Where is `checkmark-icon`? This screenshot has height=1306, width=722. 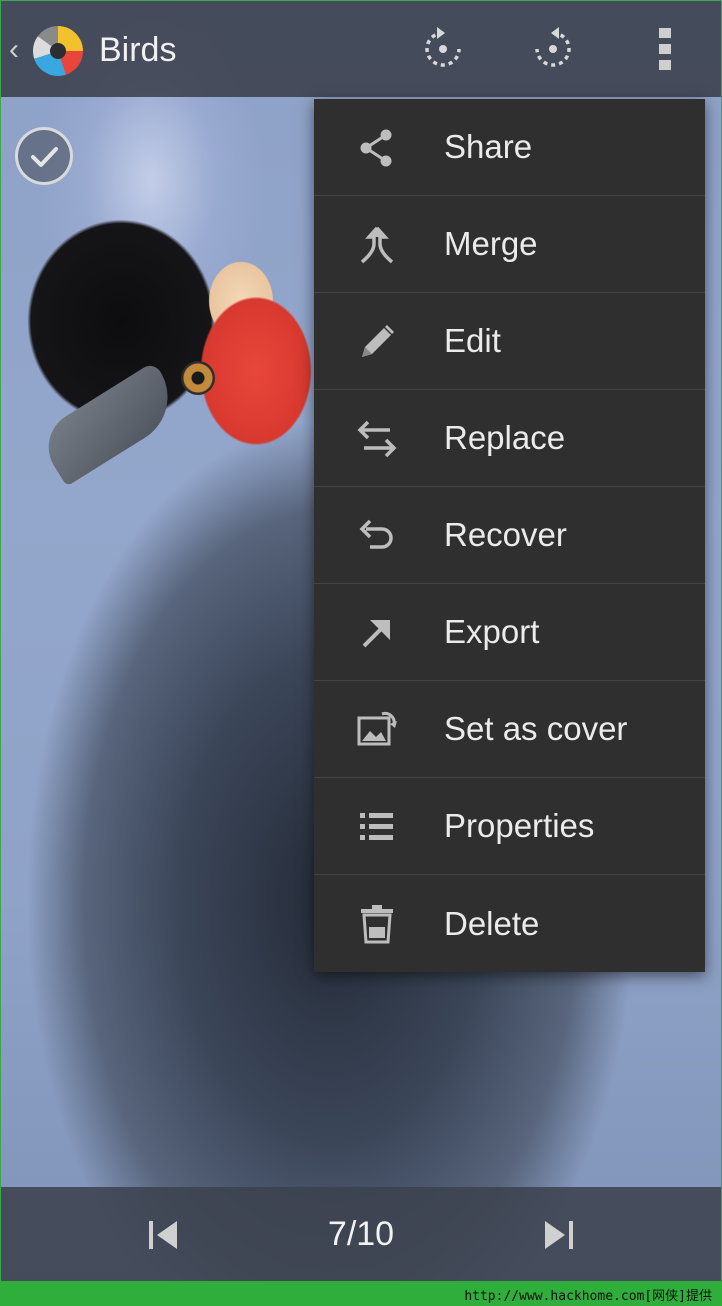
checkmark-icon is located at coordinates (44, 157).